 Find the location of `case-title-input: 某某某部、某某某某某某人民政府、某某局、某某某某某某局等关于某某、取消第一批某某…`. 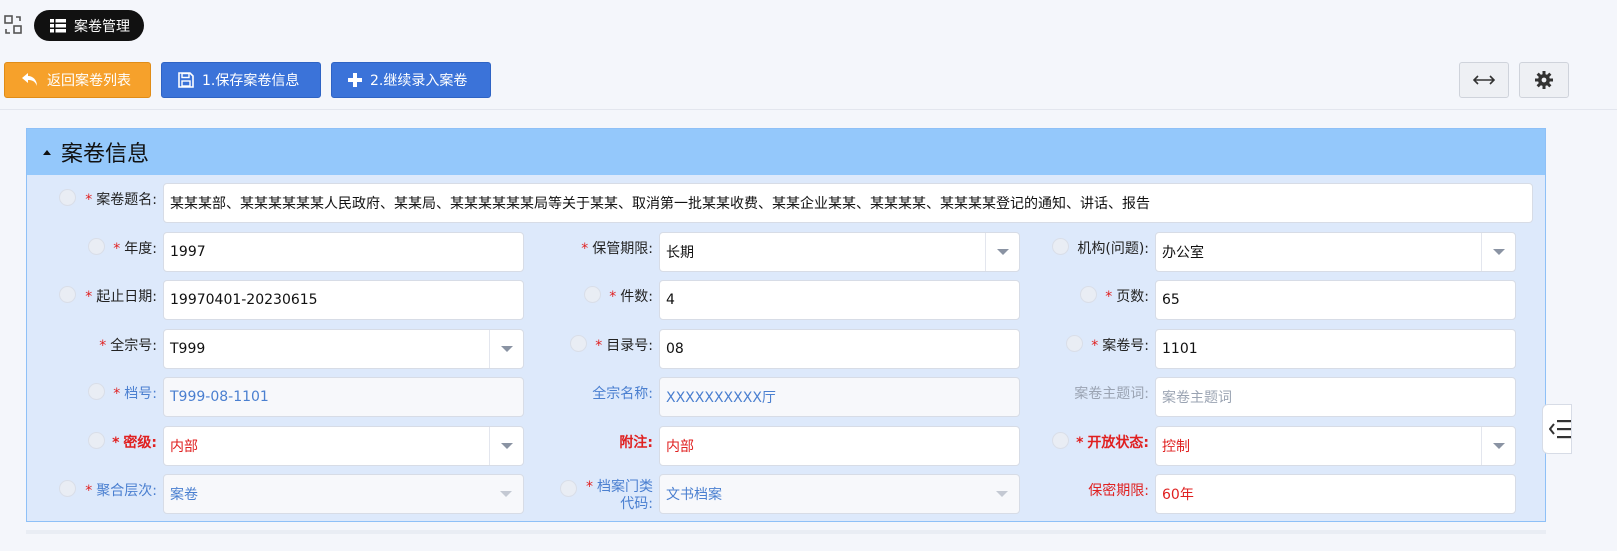

case-title-input: 某某某部、某某某某某某人民政府、某某局、某某某某某某局等关于某某、取消第一批某某… is located at coordinates (848, 203).